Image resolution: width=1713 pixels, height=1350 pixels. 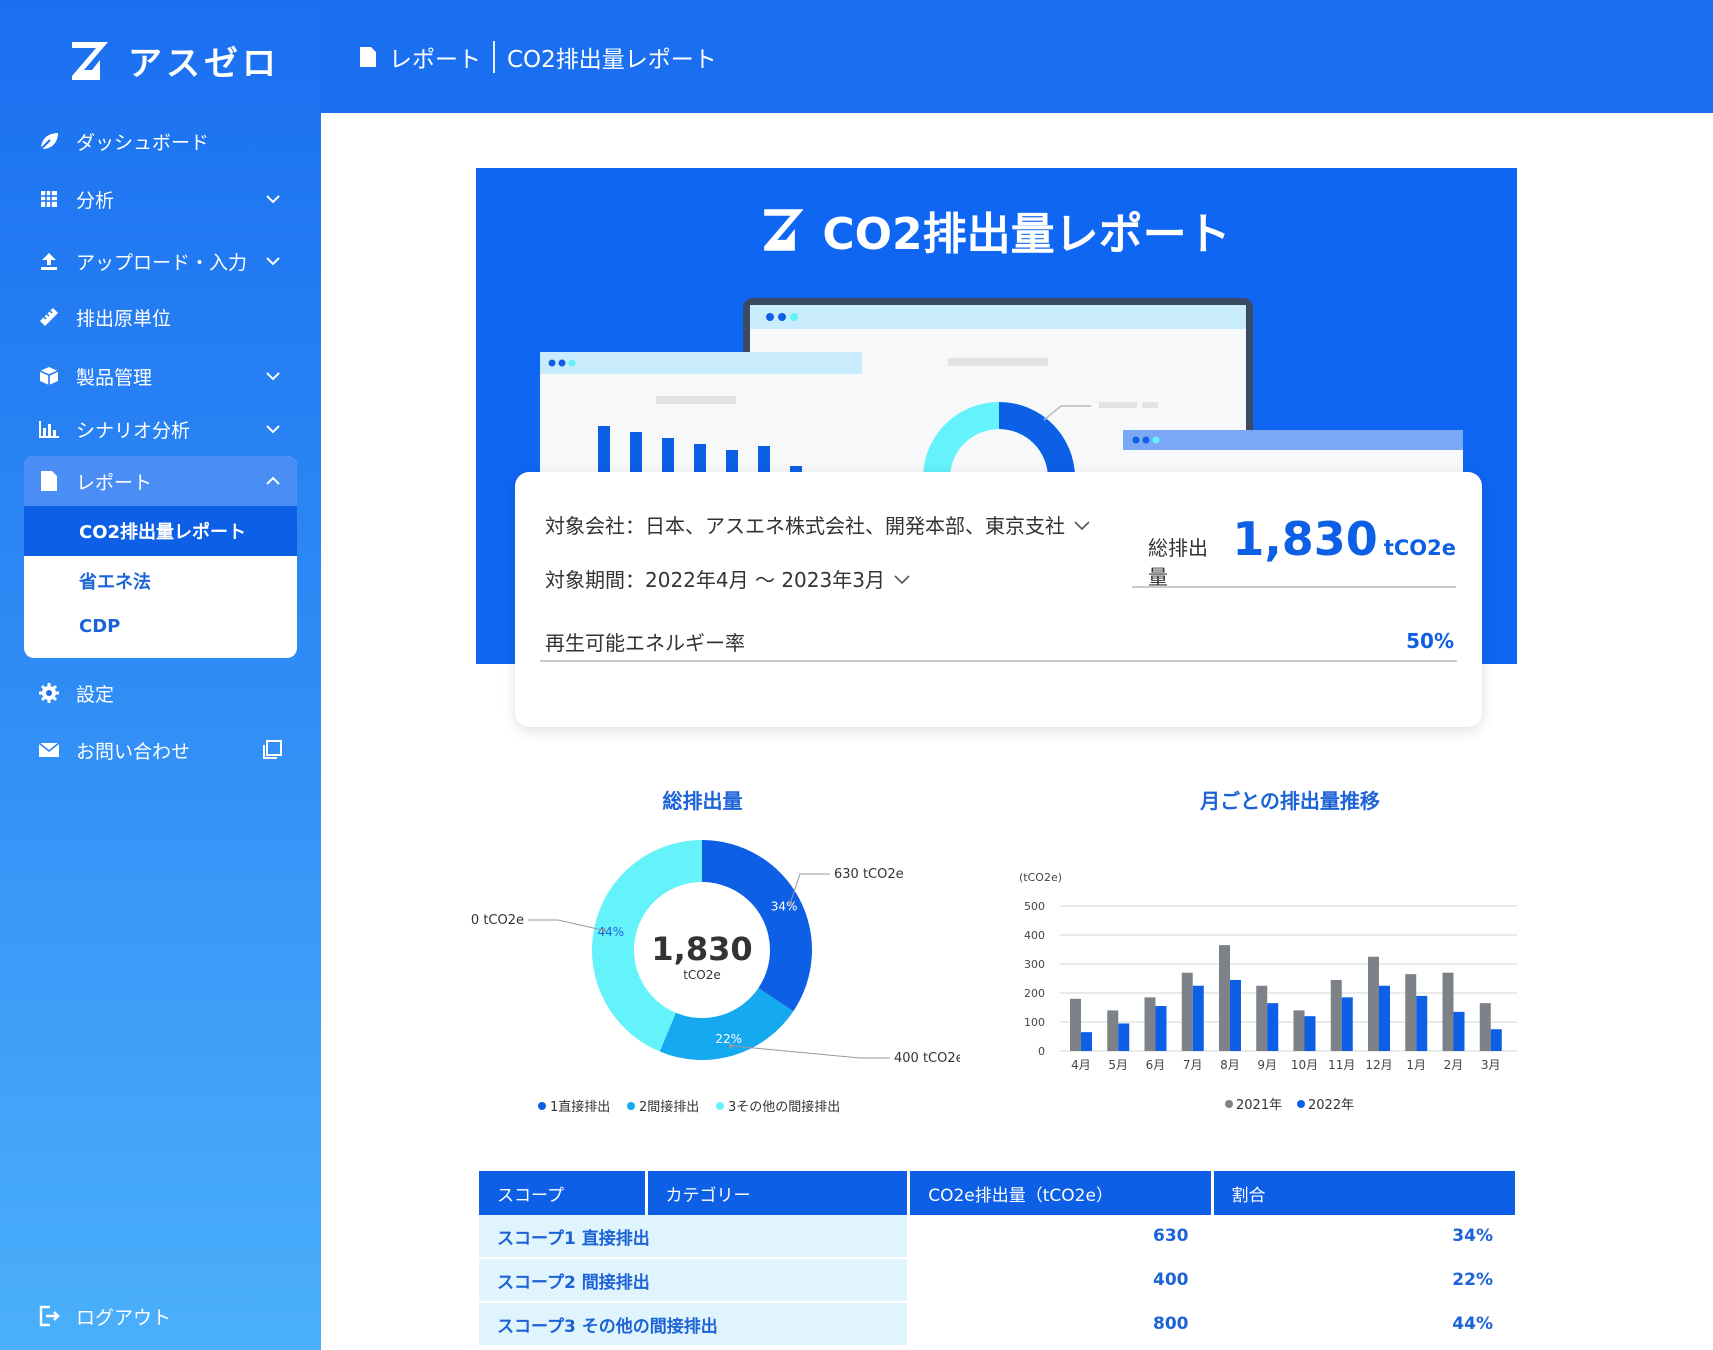 I want to click on sidebar-item-report: レポート, so click(x=160, y=481).